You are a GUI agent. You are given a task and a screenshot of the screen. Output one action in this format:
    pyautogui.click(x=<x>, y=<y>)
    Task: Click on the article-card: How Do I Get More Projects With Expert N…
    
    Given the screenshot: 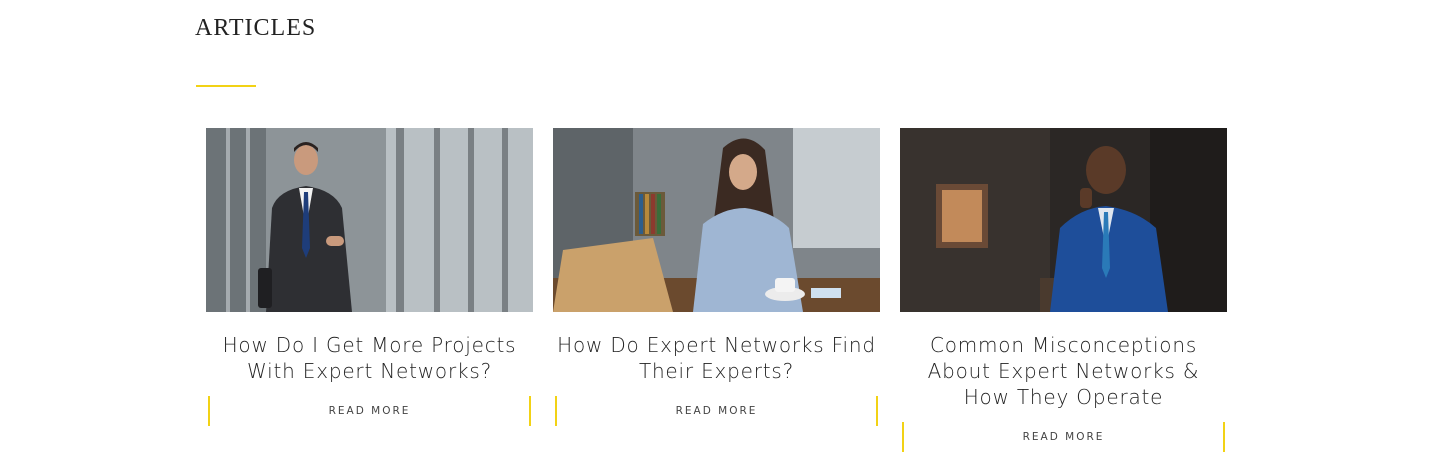 What is the action you would take?
    pyautogui.click(x=369, y=277)
    